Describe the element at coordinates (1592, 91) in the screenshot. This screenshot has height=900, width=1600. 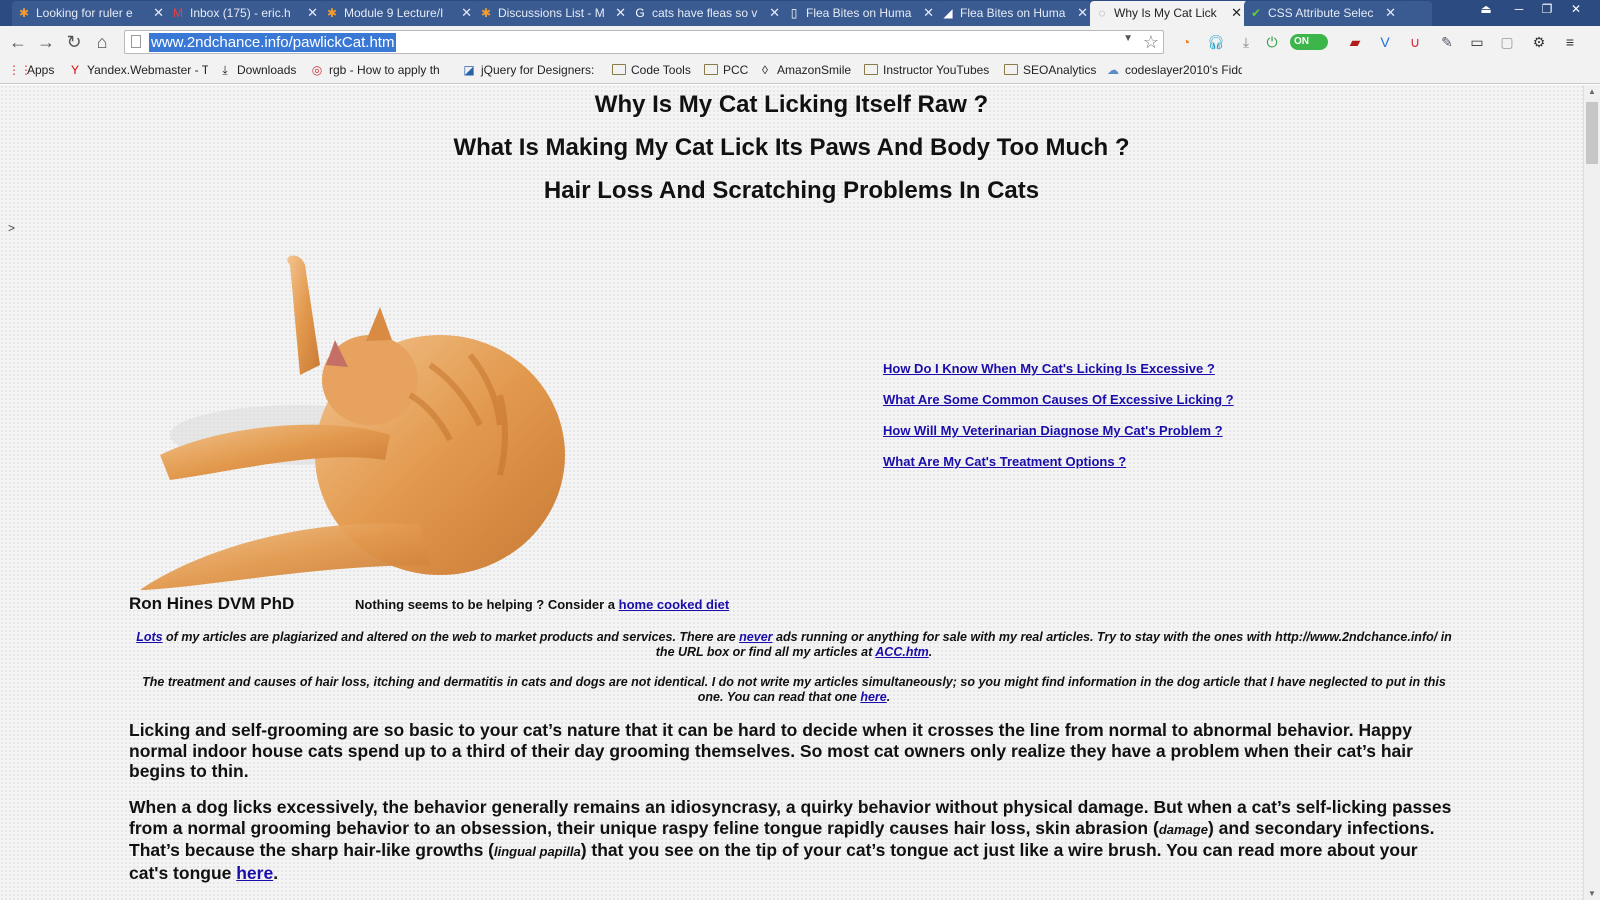
I see `scroll-up-icon: ▲` at that location.